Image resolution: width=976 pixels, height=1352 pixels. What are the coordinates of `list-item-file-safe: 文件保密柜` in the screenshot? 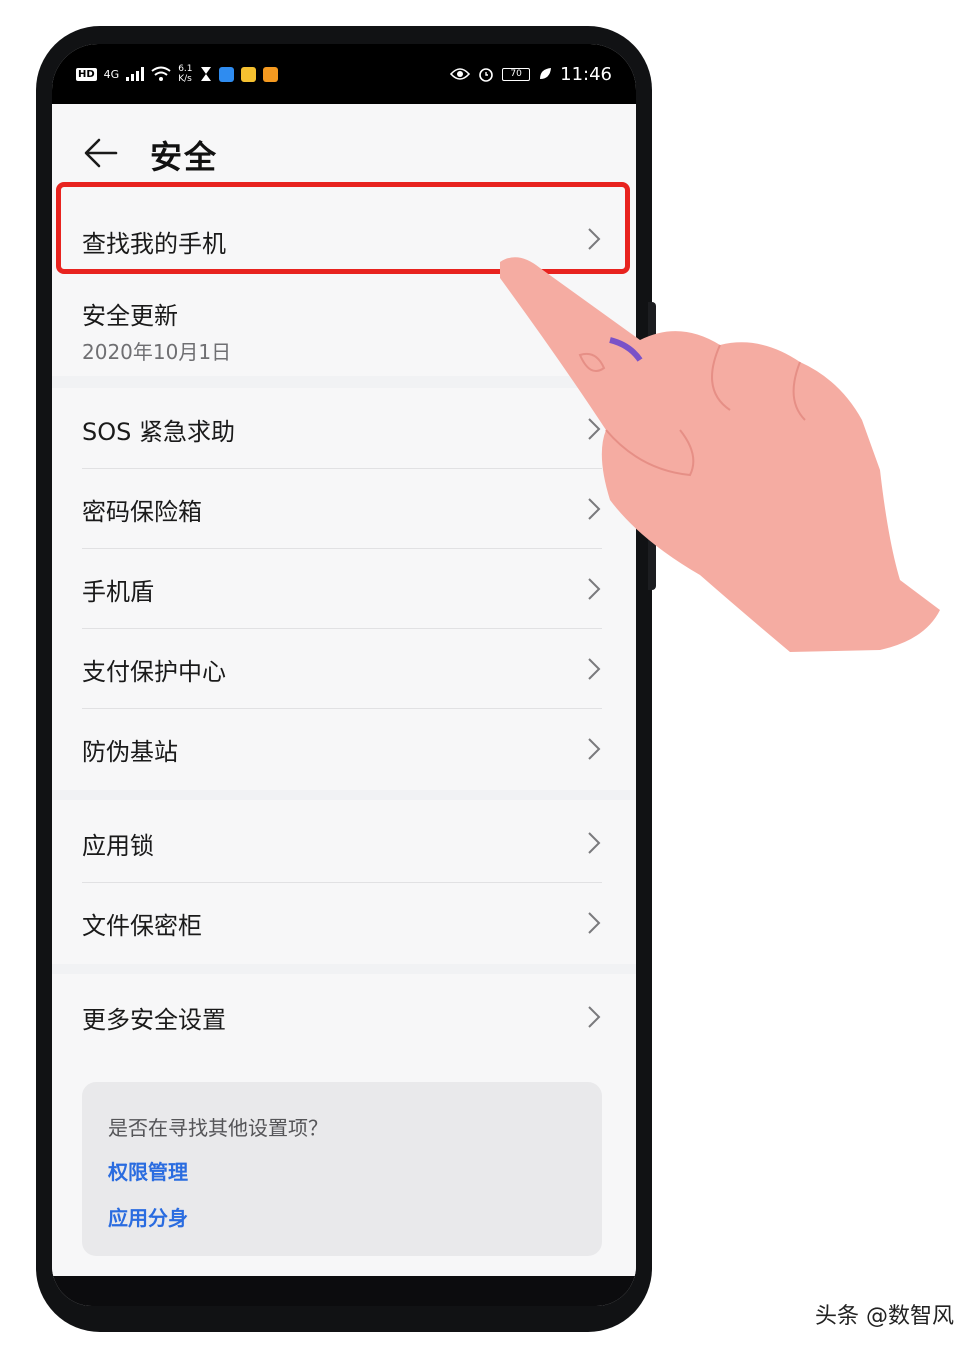 It's located at (344, 923).